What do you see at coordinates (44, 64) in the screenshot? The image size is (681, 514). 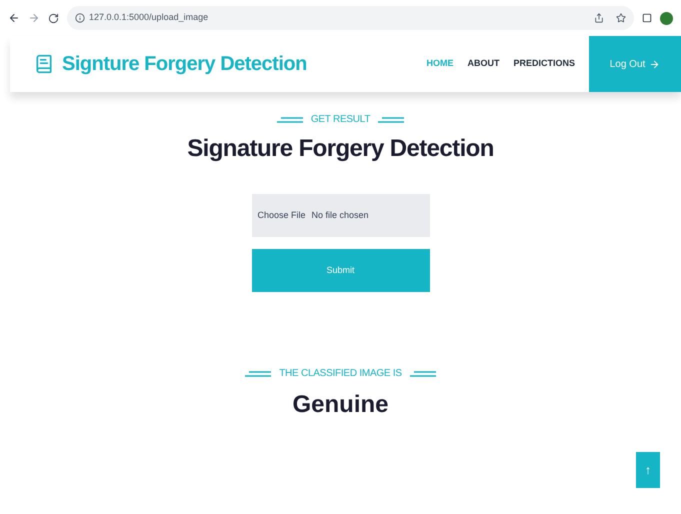 I see `book-icon` at bounding box center [44, 64].